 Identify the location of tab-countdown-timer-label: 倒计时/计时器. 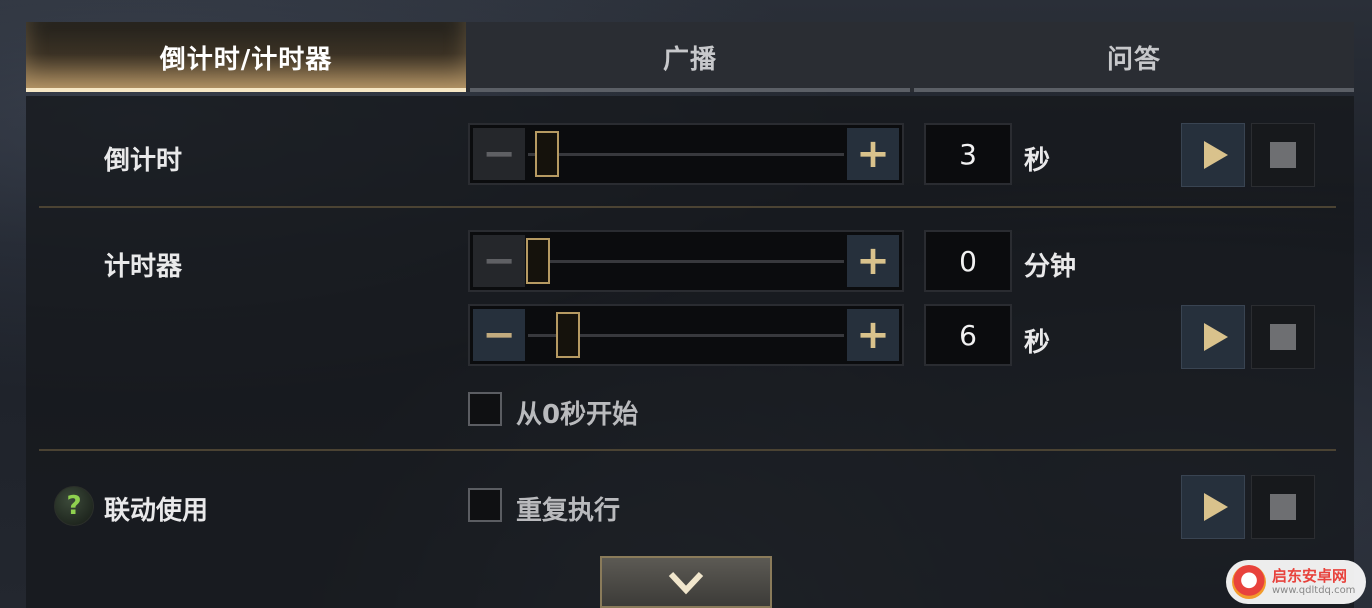
(246, 59).